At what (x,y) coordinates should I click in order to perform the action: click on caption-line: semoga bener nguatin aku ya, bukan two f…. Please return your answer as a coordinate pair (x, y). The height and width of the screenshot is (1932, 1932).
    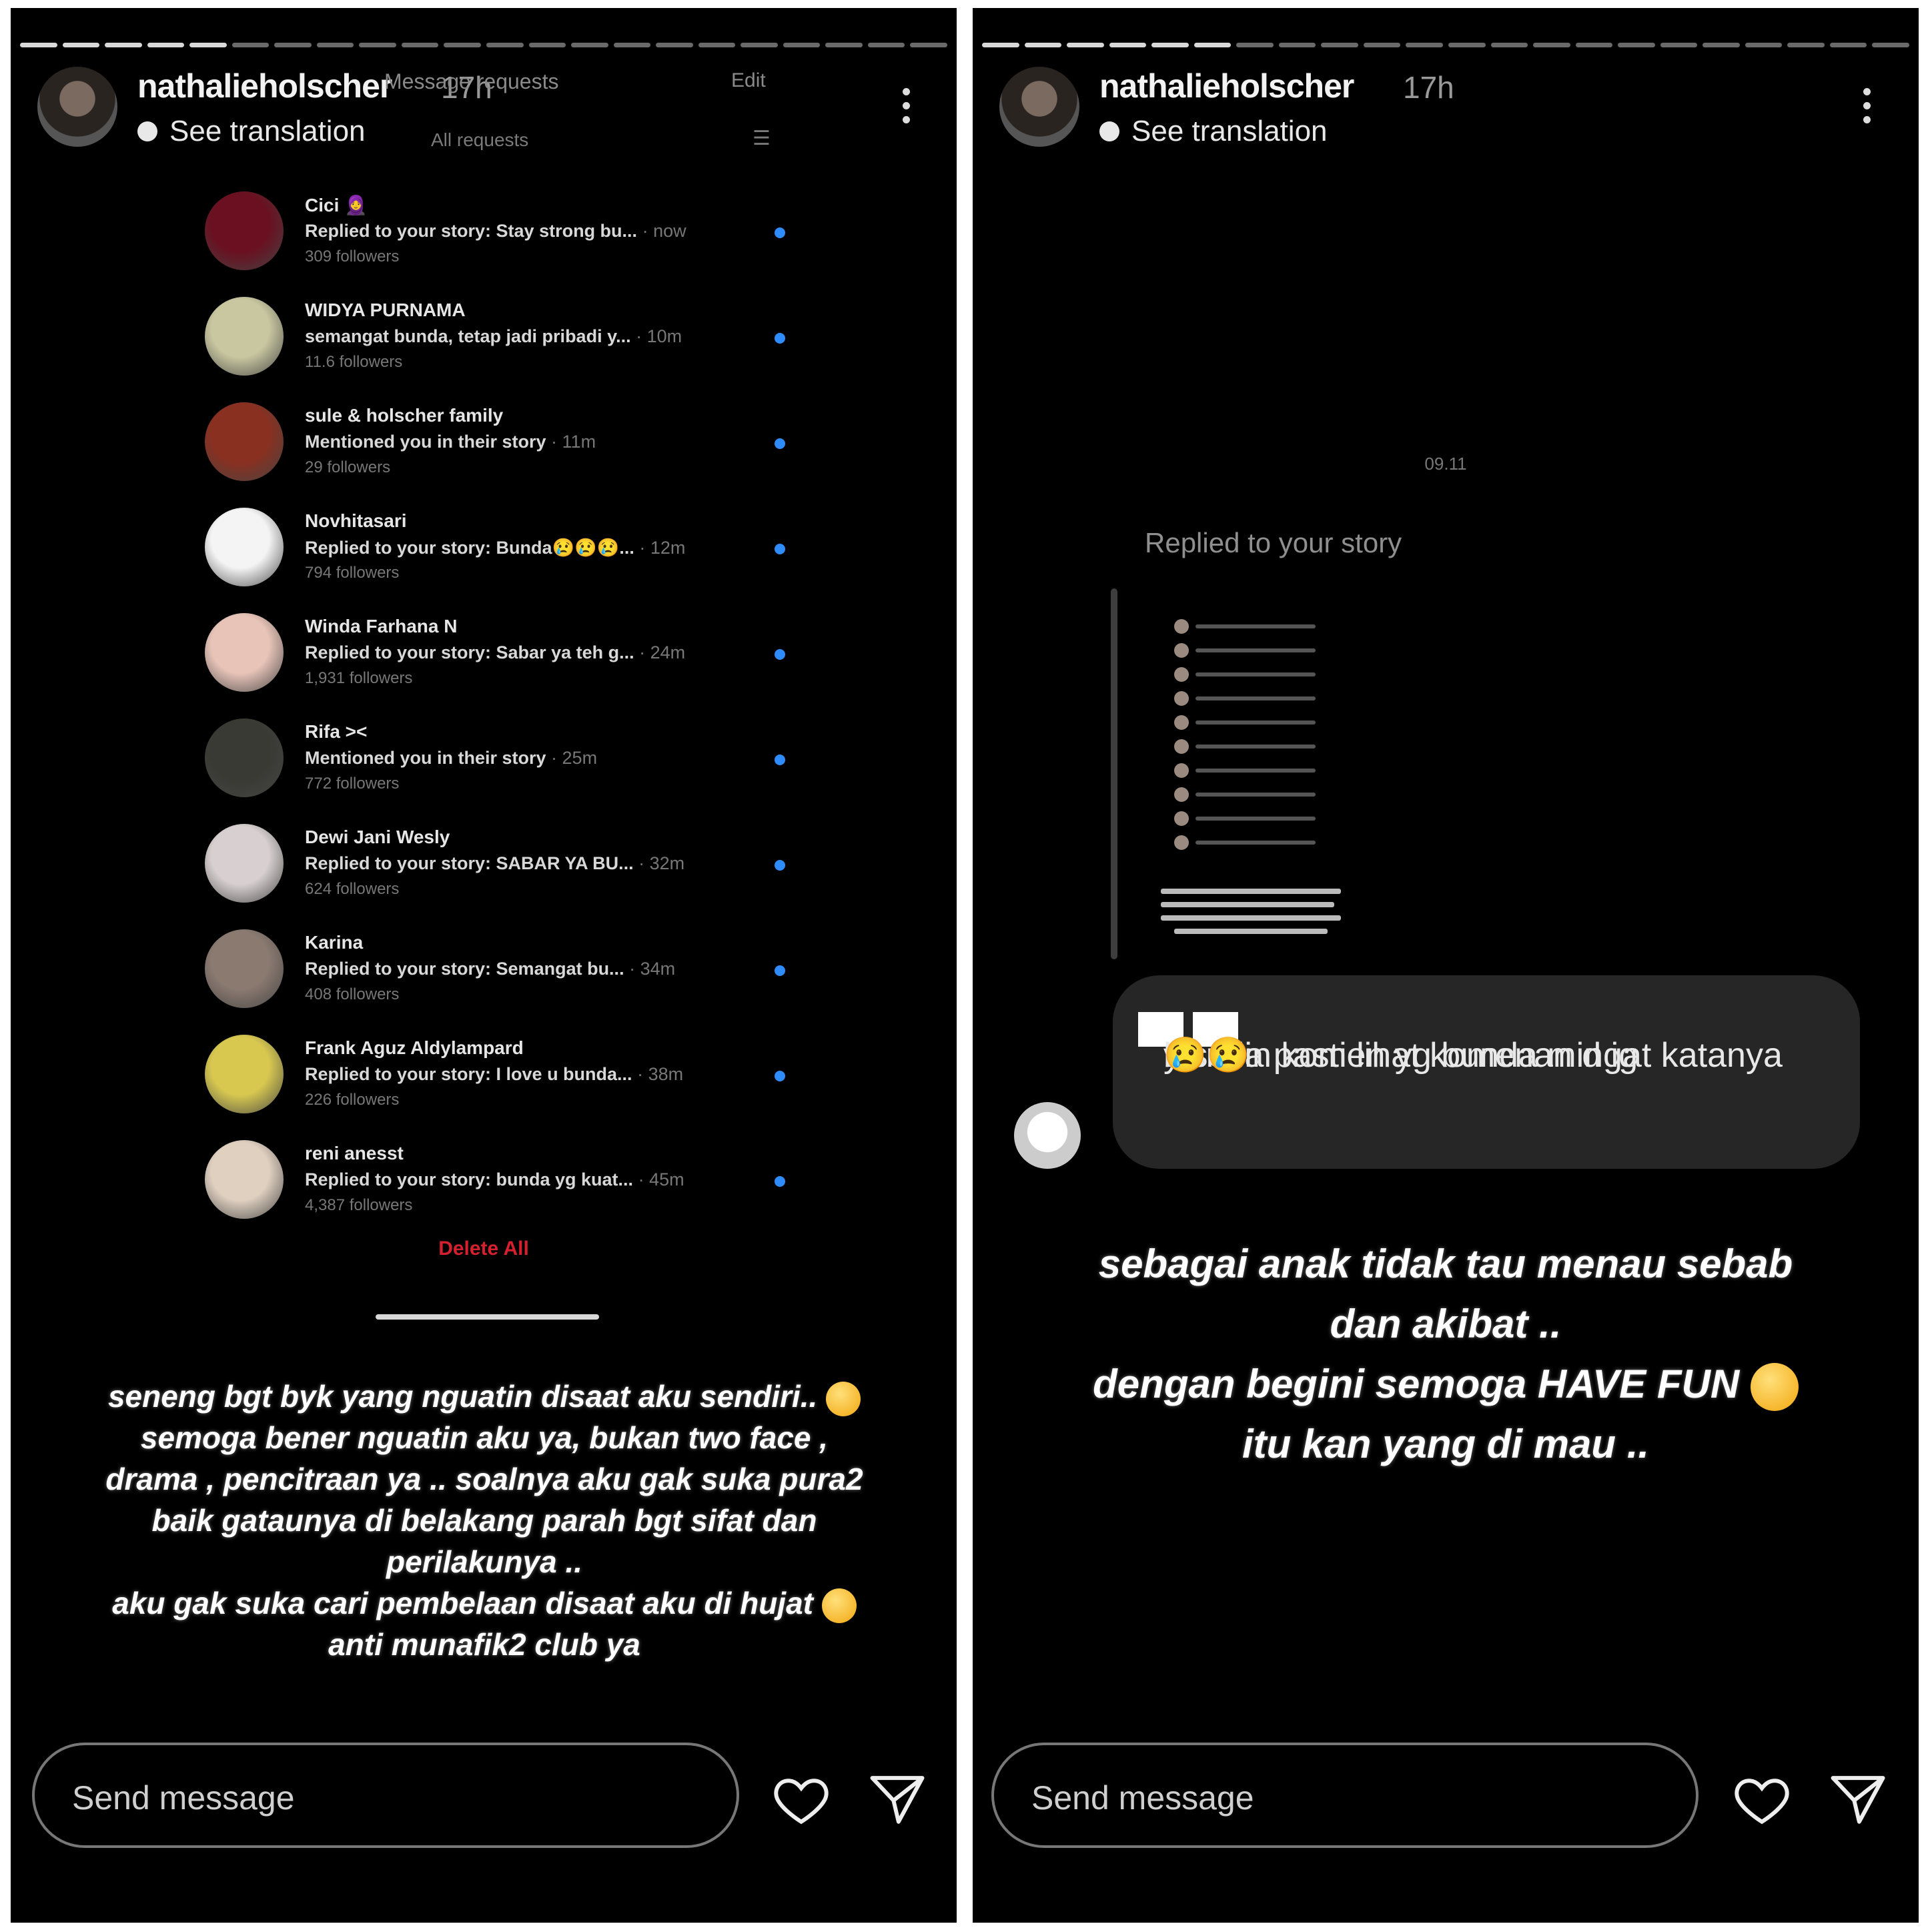
    Looking at the image, I should click on (485, 1438).